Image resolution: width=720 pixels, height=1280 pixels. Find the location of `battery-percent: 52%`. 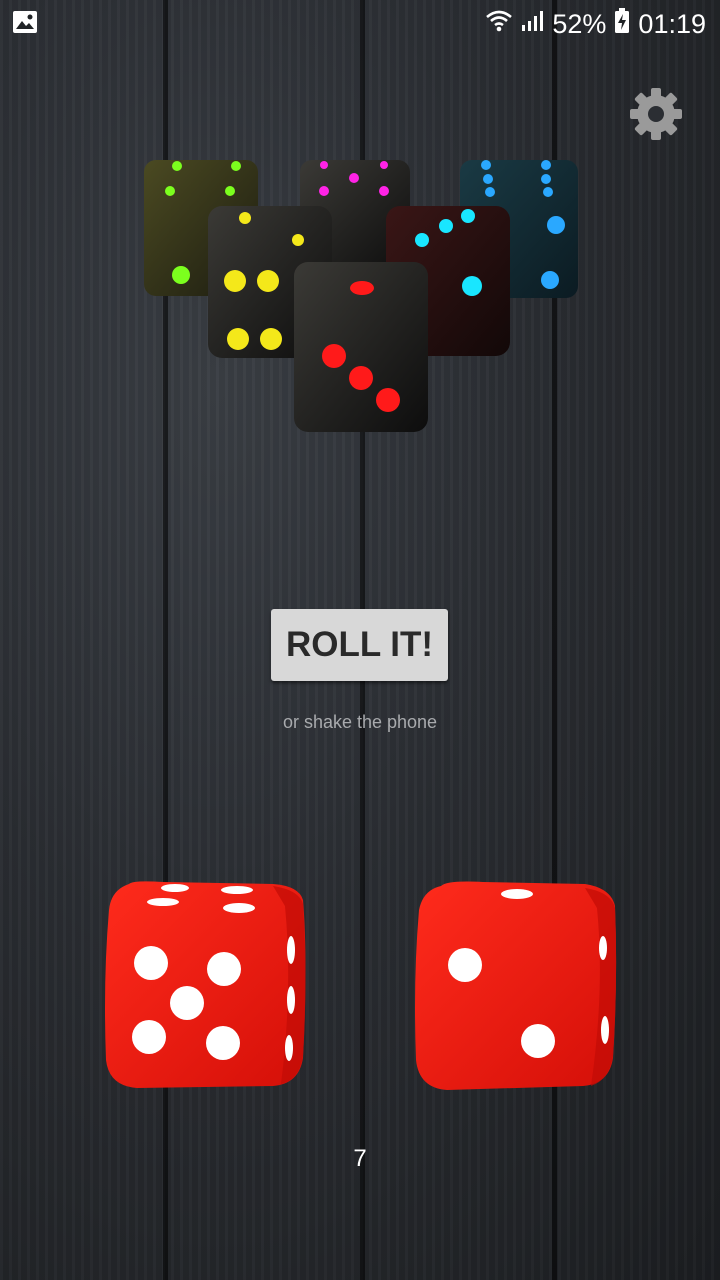

battery-percent: 52% is located at coordinates (579, 24).